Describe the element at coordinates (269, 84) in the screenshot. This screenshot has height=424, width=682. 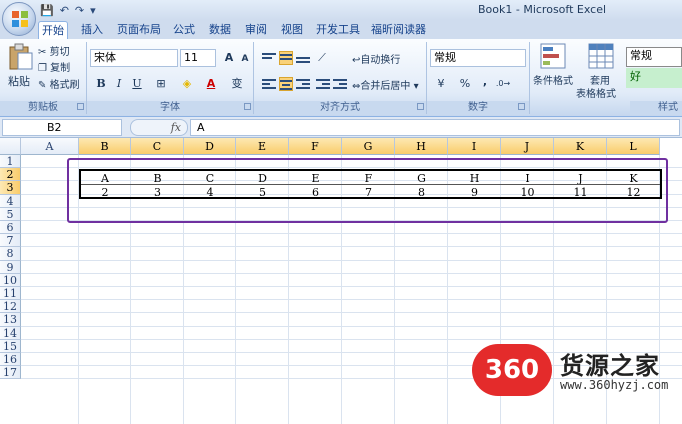
I see `align-left-icon` at that location.